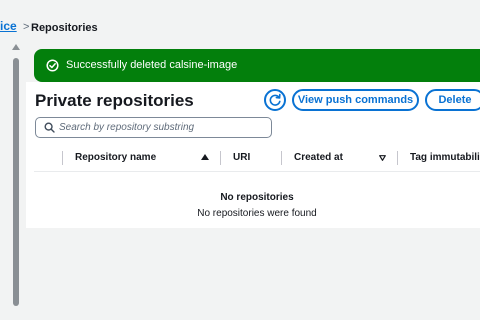 This screenshot has height=320, width=480. What do you see at coordinates (355, 100) in the screenshot?
I see `view-push-commands-button: View push commands` at bounding box center [355, 100].